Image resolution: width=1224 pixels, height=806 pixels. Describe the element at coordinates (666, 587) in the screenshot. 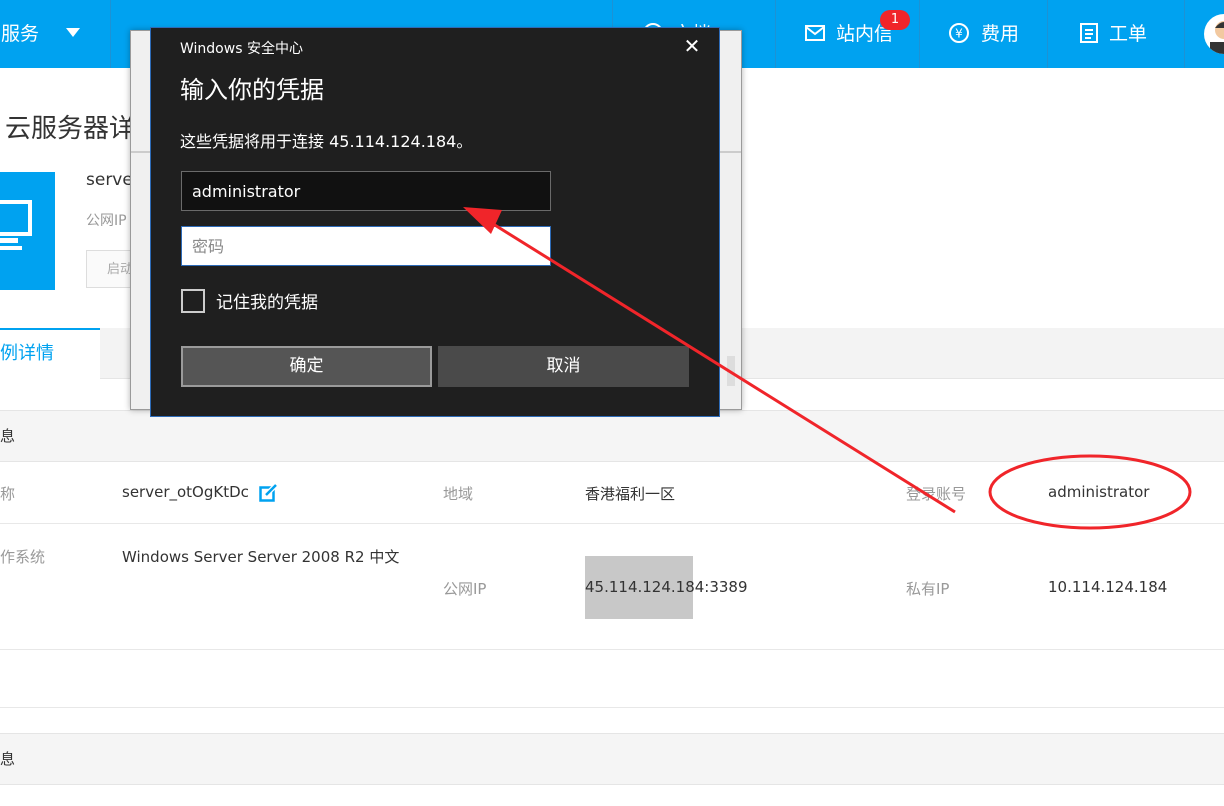

I see `public-ip-value: 45.114.124.184:3389` at that location.